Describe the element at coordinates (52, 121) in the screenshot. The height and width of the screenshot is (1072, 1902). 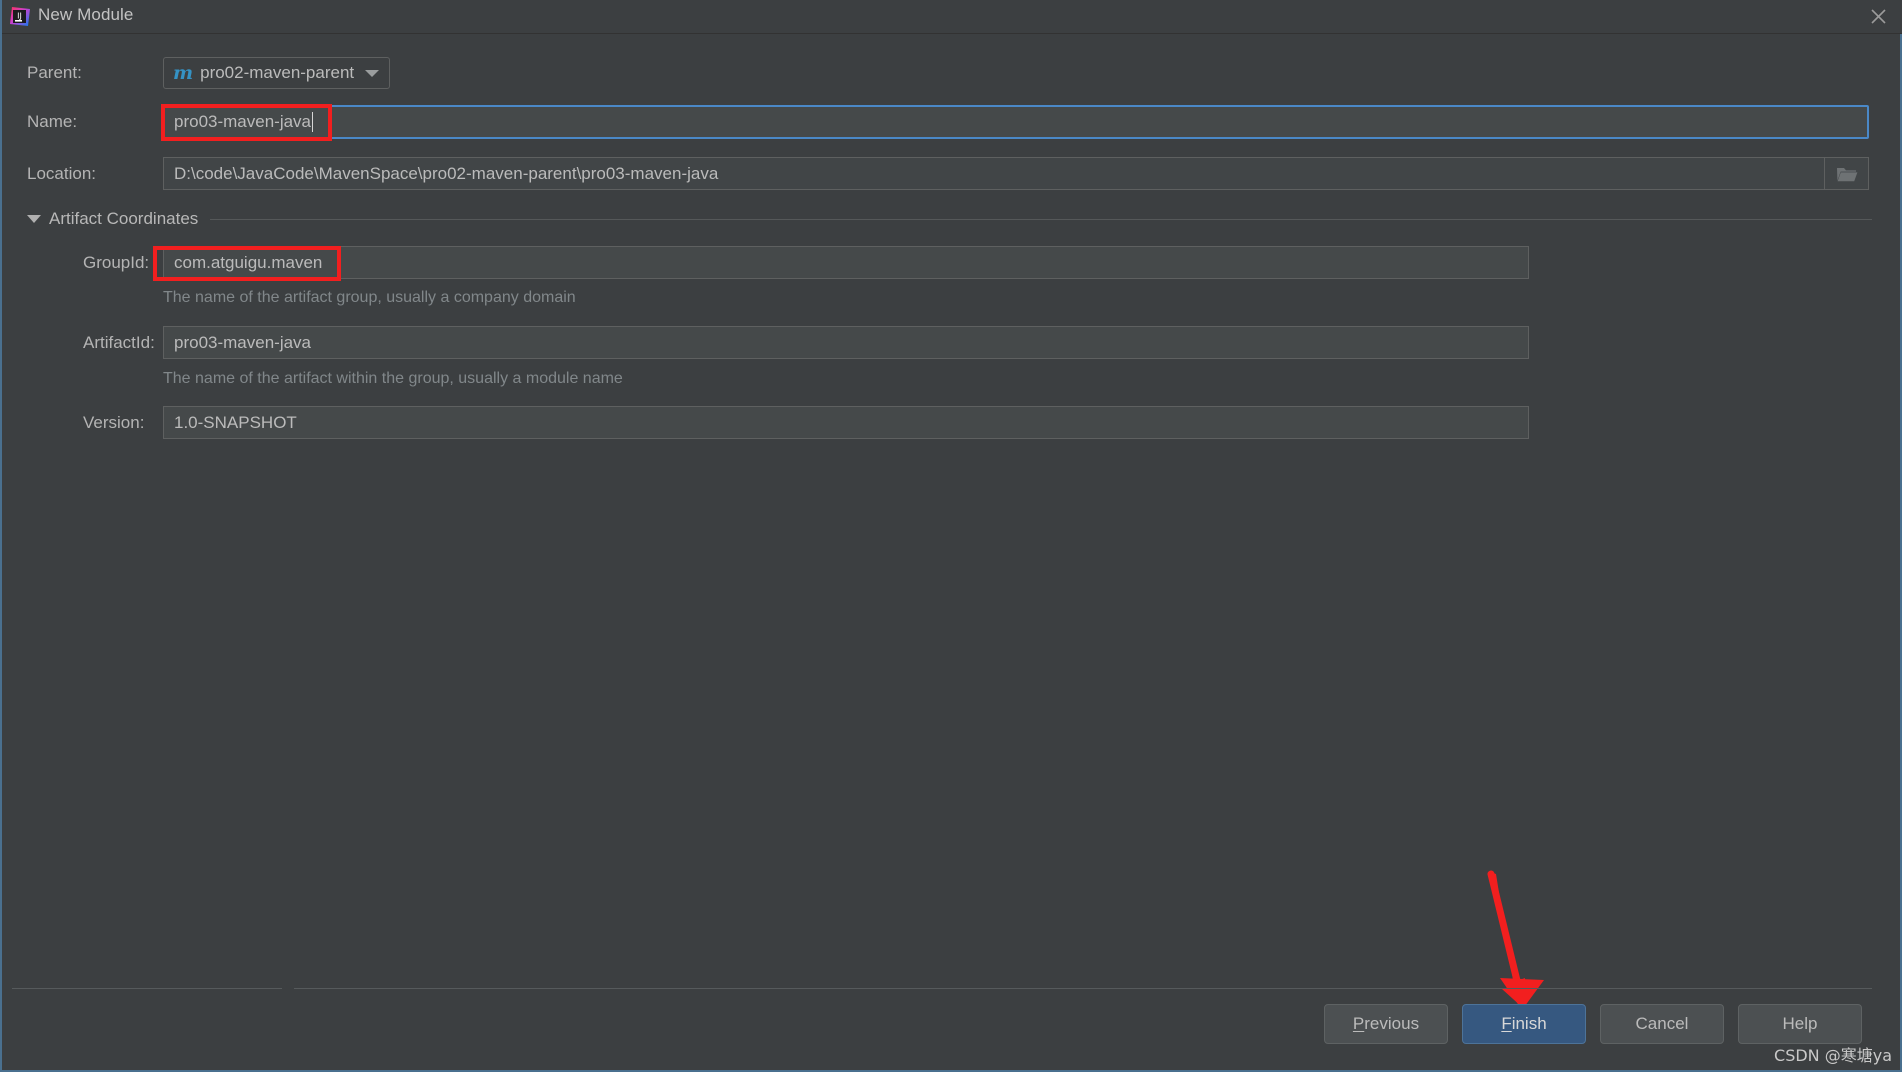
I see `name-label: Name:` at that location.